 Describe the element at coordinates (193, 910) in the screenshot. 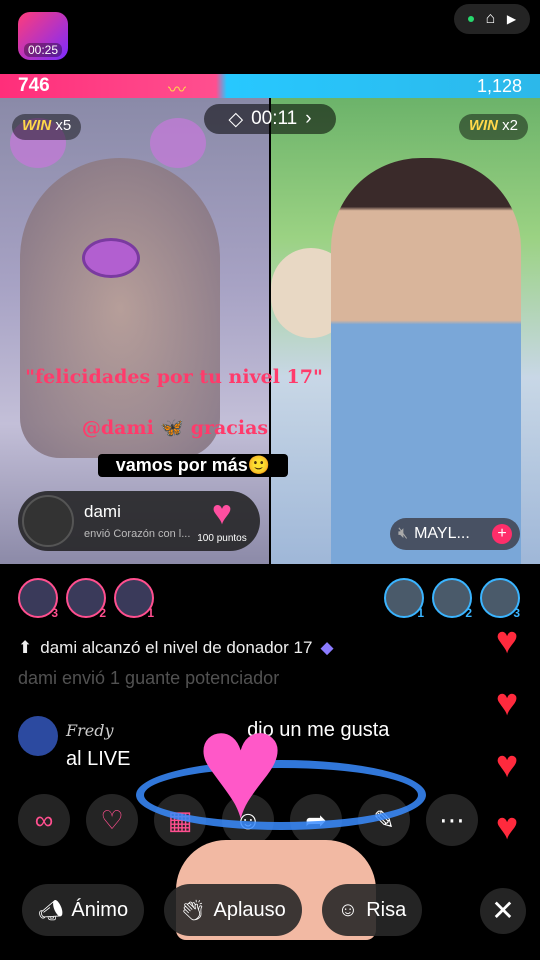

I see `clap-icon: 👏︎` at that location.